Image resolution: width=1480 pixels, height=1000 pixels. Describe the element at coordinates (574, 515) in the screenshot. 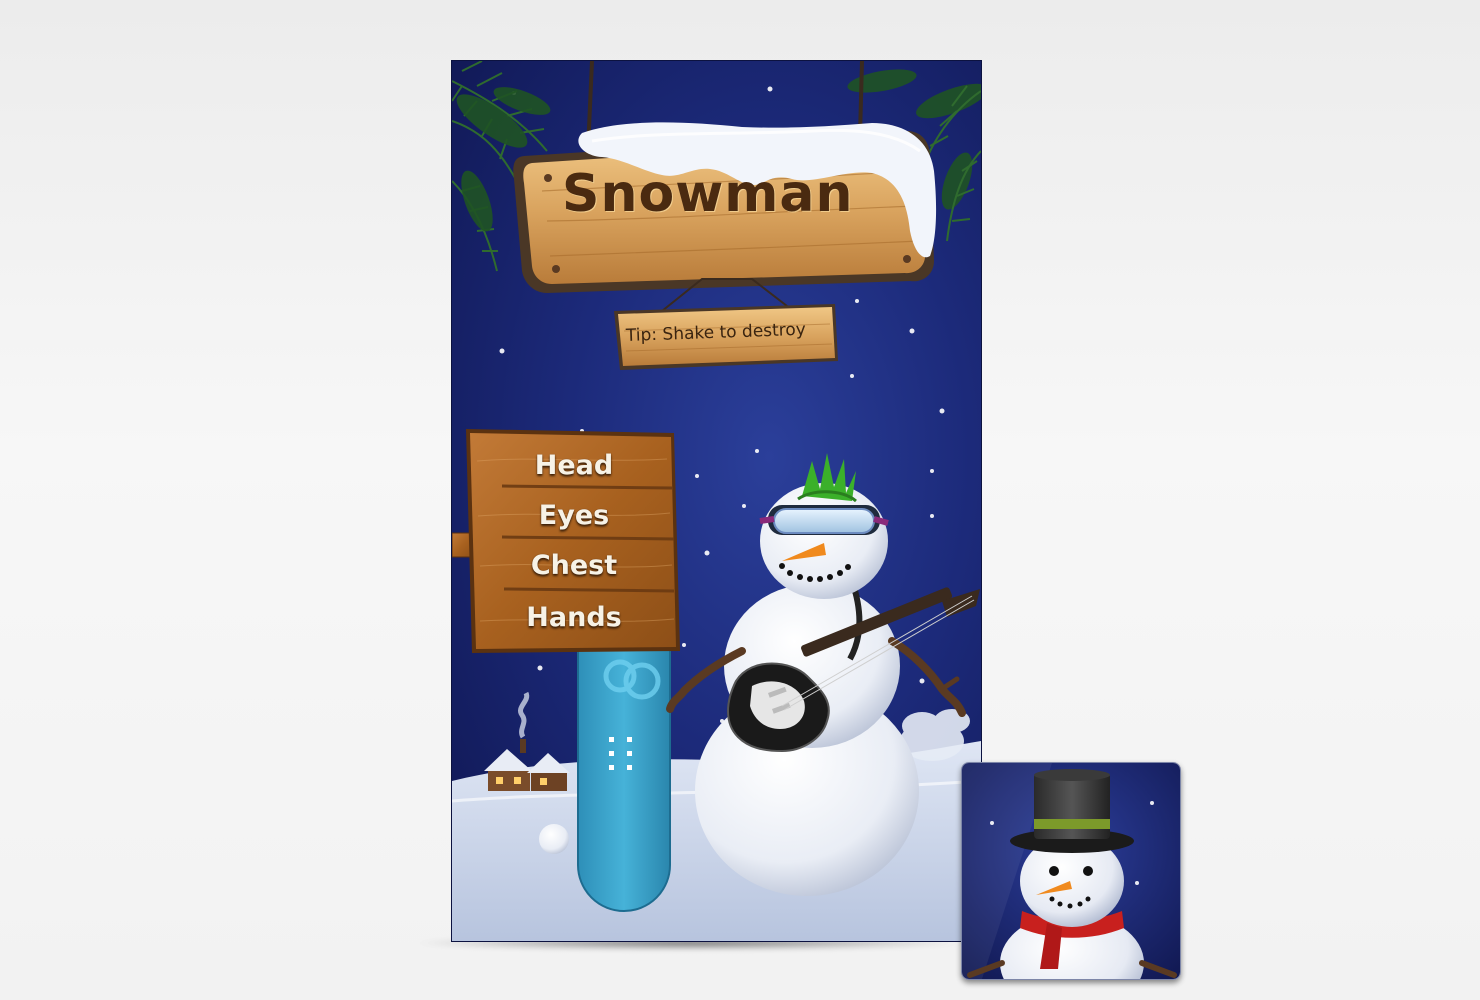

I see `menu-item-eyes: Eyes` at that location.